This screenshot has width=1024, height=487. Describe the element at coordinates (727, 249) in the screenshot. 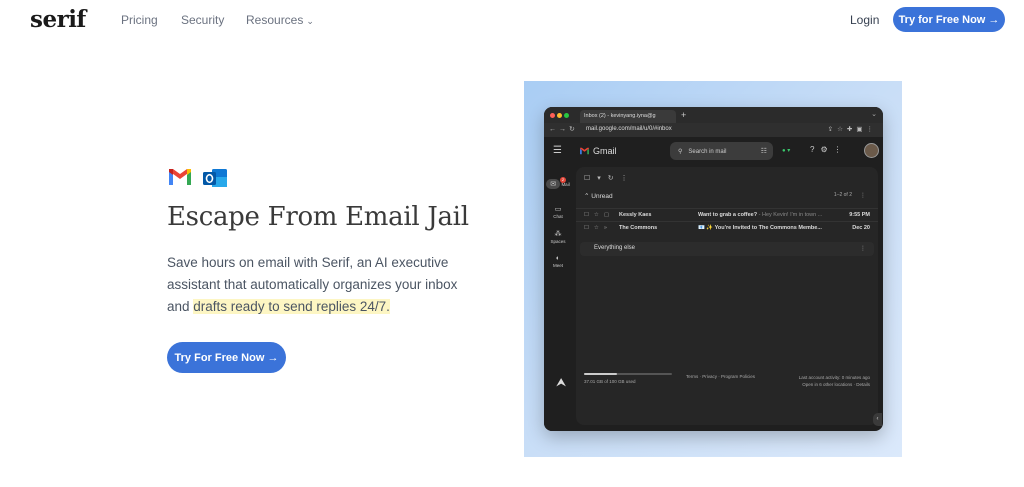

I see `everything-else-section: Everything else ⋮` at that location.